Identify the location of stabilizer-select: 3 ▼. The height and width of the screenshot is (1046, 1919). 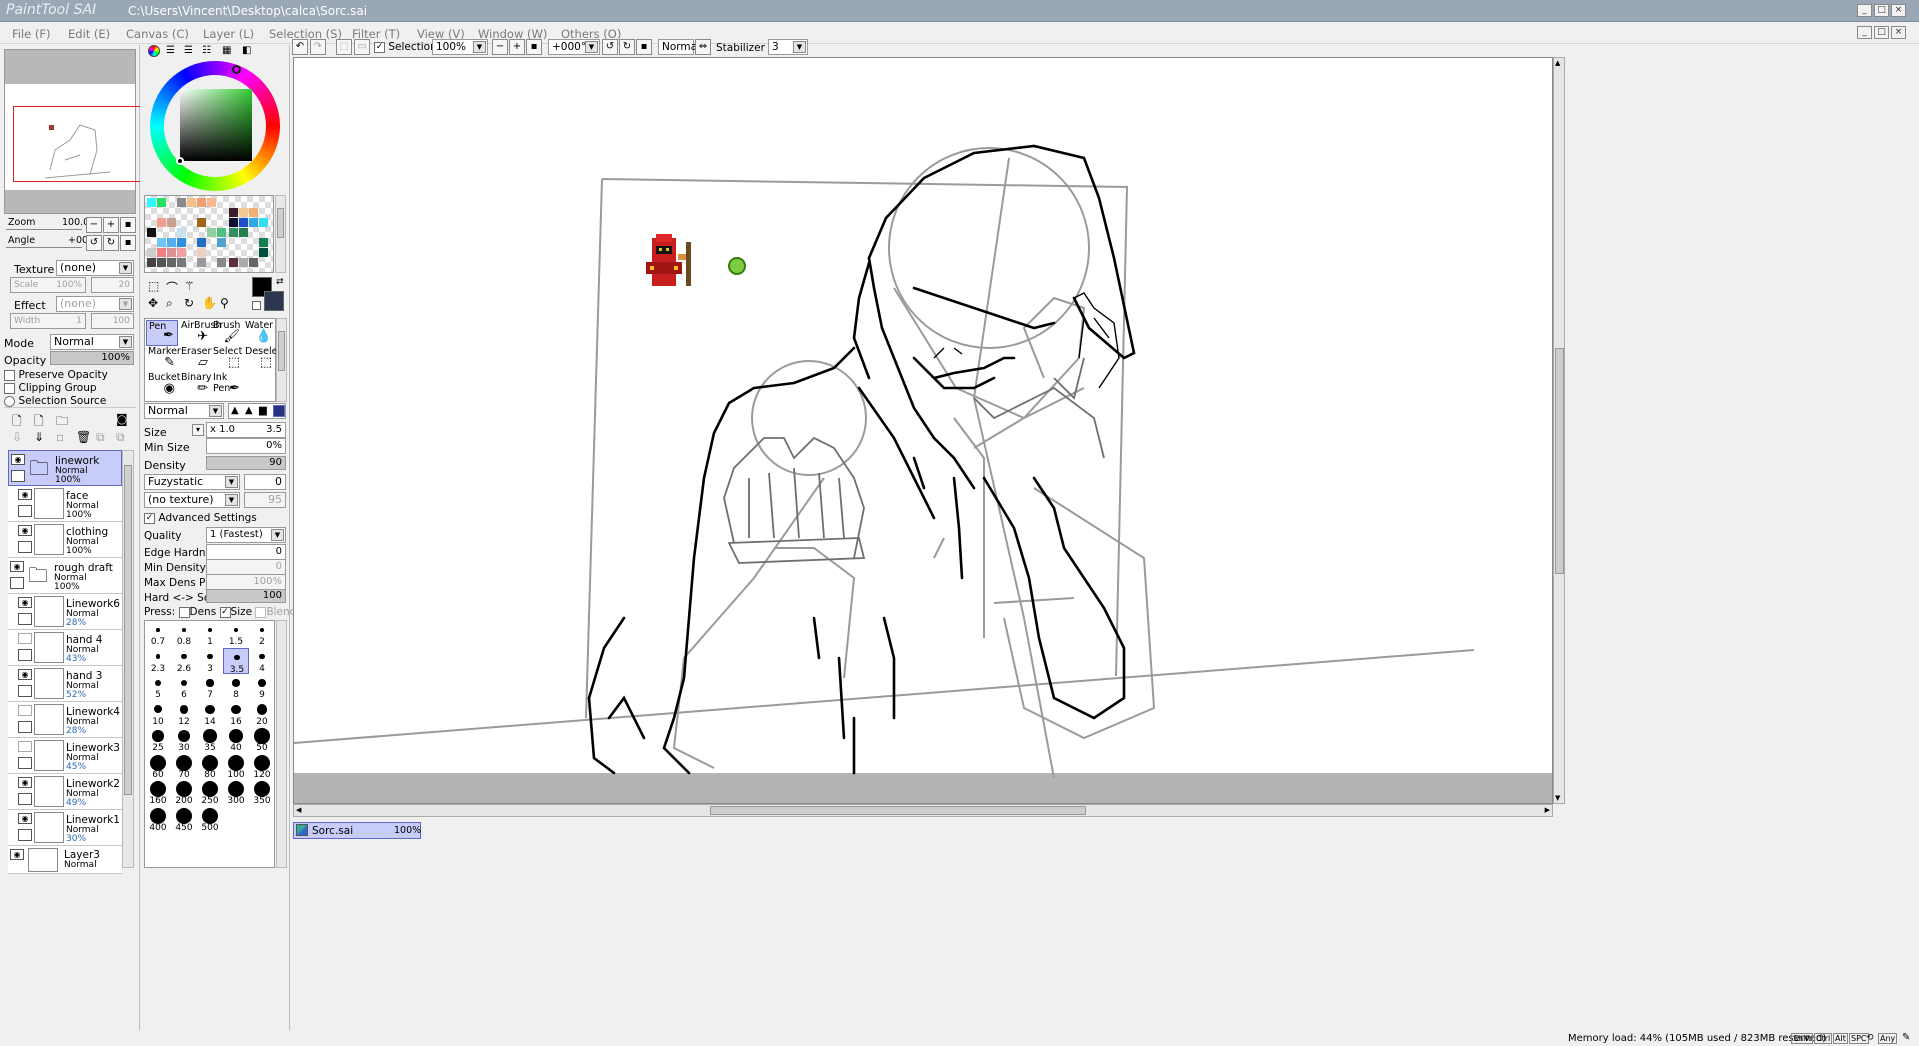
(788, 47).